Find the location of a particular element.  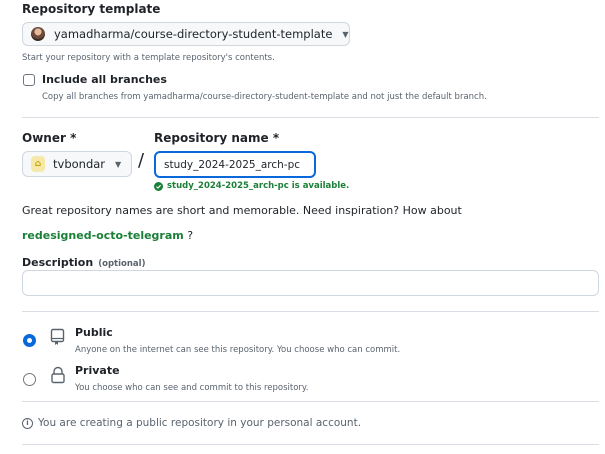

availability-message: study_2024-2025_arch-pc is available. is located at coordinates (251, 186).